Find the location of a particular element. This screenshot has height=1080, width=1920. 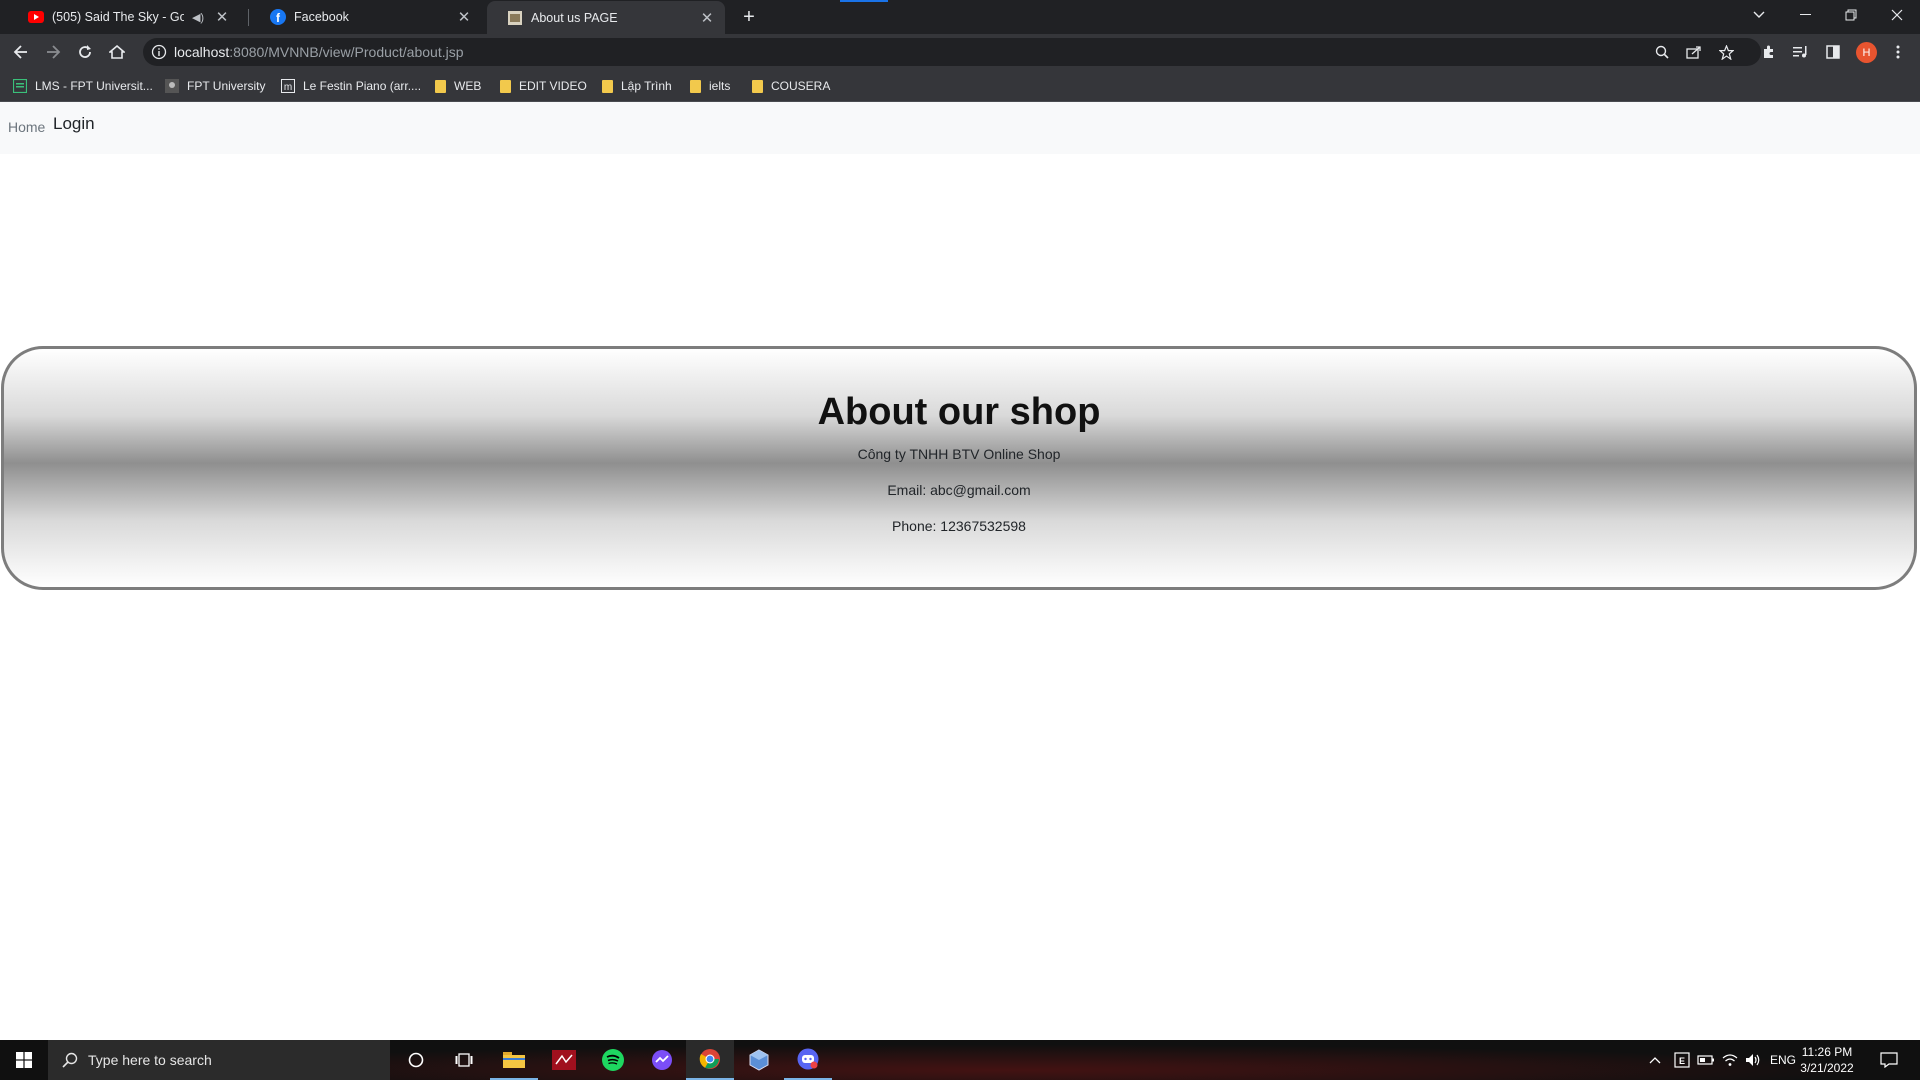

page-title: About our shop is located at coordinates (959, 412).